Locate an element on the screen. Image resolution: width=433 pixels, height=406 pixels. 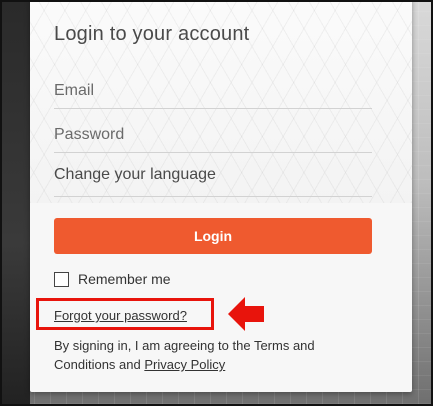
forgot-password-link: Forgot your password? is located at coordinates (120, 315).